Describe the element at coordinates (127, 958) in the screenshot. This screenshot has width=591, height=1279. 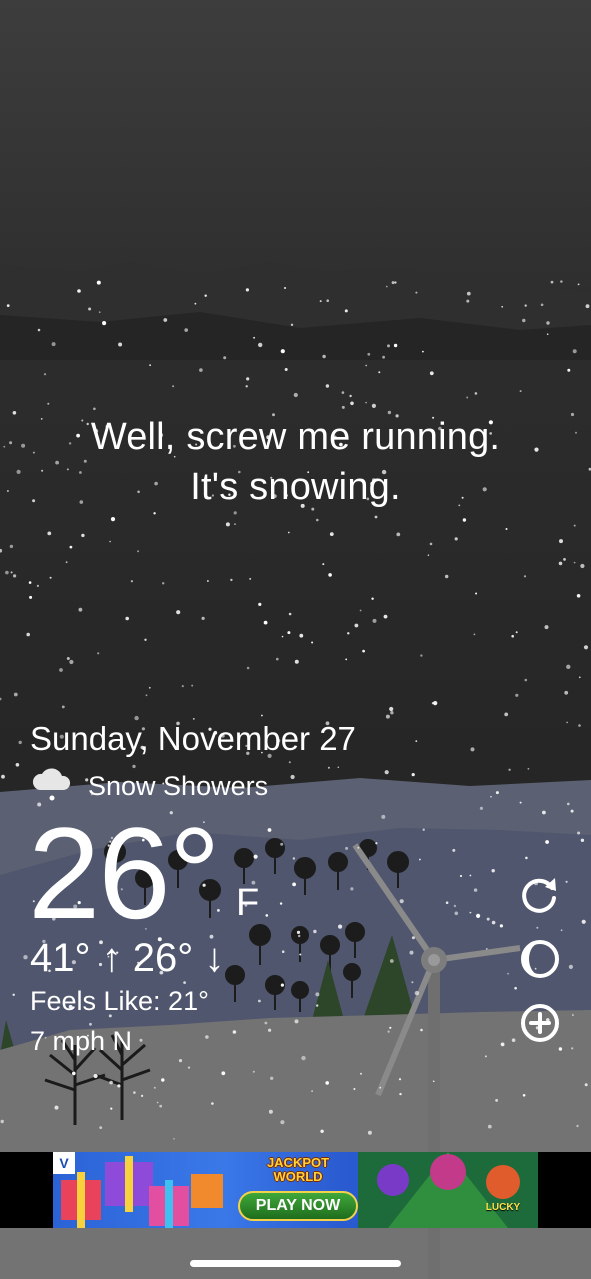
I see `high-low-row: 41° ↑ 26° ↓` at that location.